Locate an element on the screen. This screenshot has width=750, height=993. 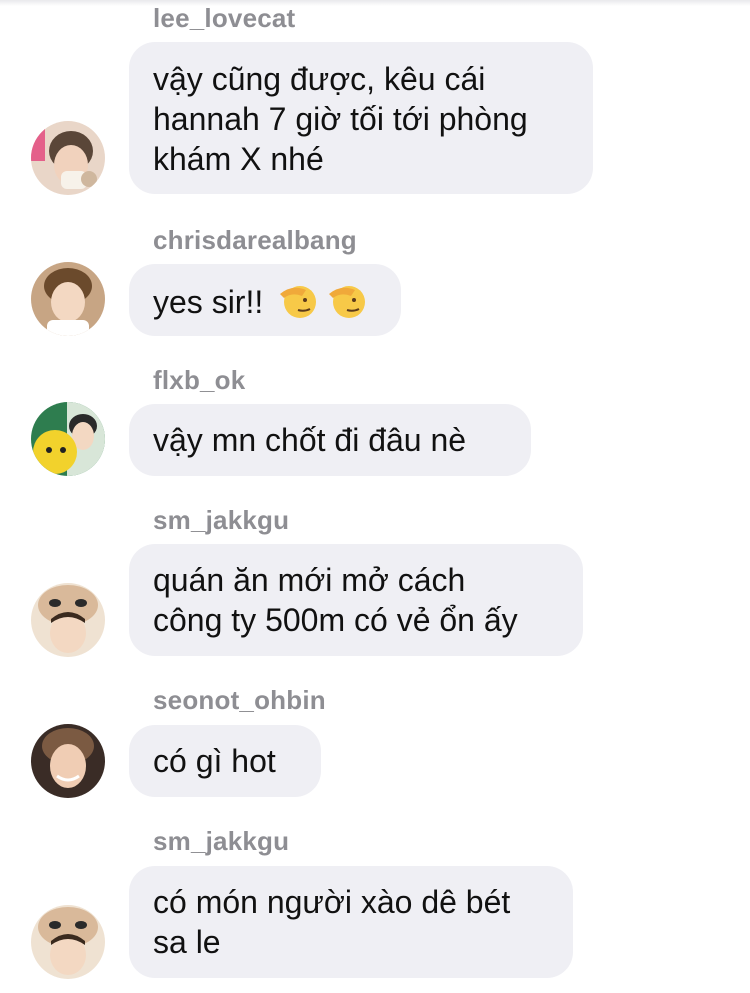
sender-username: lee_lovecat is located at coordinates (224, 18).